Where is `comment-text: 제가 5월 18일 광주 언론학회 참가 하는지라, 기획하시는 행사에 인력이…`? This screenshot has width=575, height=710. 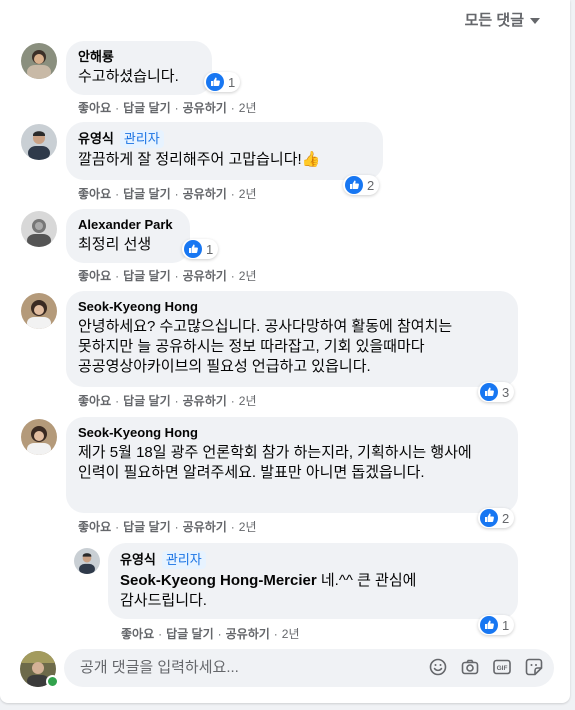 comment-text: 제가 5월 18일 광주 언론학회 참가 하는지라, 기획하시는 행사에 인력이… is located at coordinates (275, 462).